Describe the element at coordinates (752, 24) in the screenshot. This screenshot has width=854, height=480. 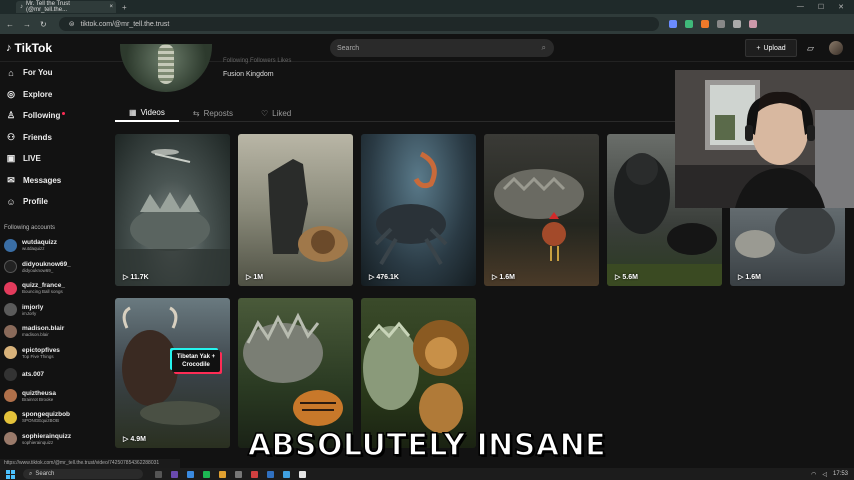
I see `browser-profile-icon` at that location.